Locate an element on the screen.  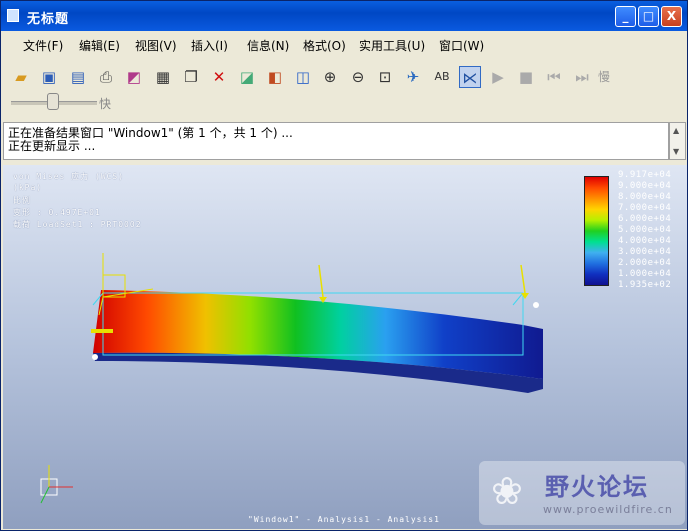
speed-slider-thumb is located at coordinates (53, 101).